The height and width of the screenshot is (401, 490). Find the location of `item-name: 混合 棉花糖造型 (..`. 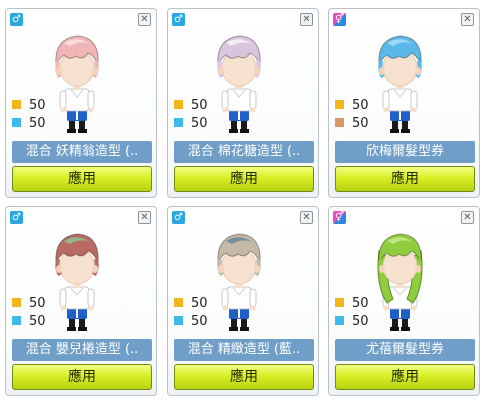

item-name: 混合 棉花糖造型 (.. is located at coordinates (244, 152).